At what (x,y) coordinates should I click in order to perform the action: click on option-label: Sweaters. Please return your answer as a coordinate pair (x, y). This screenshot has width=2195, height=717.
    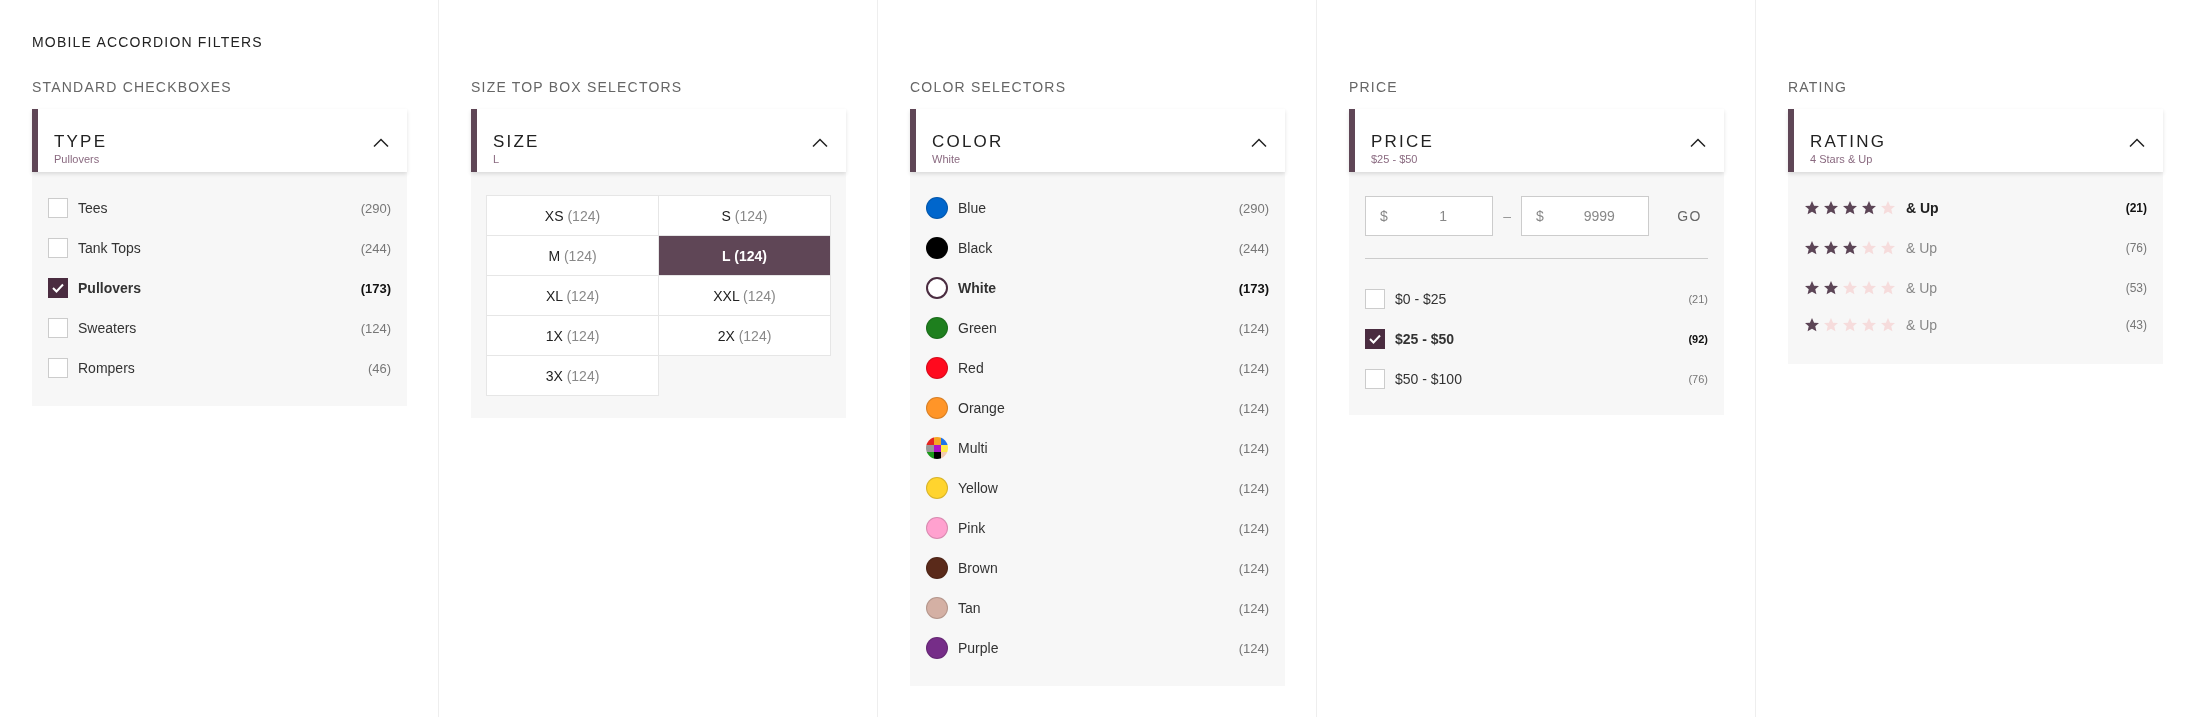
    Looking at the image, I should click on (107, 328).